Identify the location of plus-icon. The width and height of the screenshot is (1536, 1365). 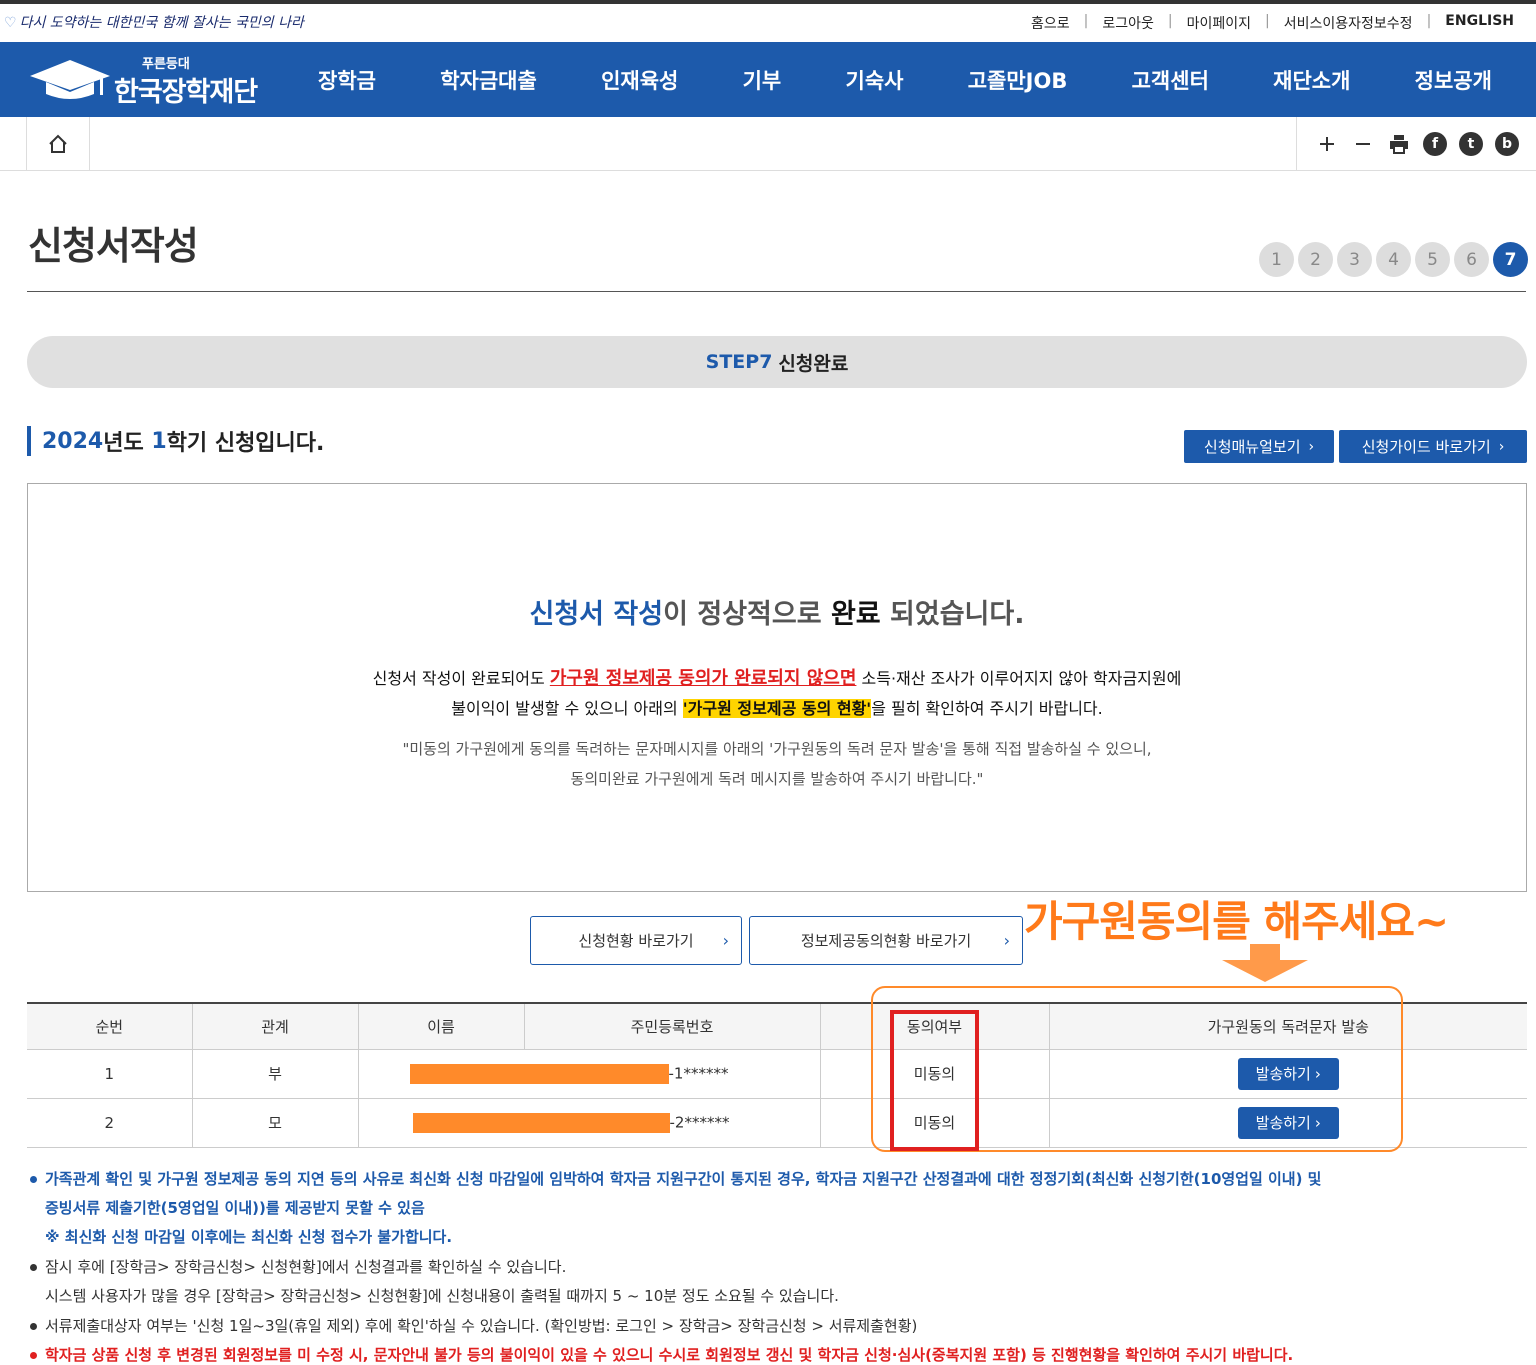
(1327, 144).